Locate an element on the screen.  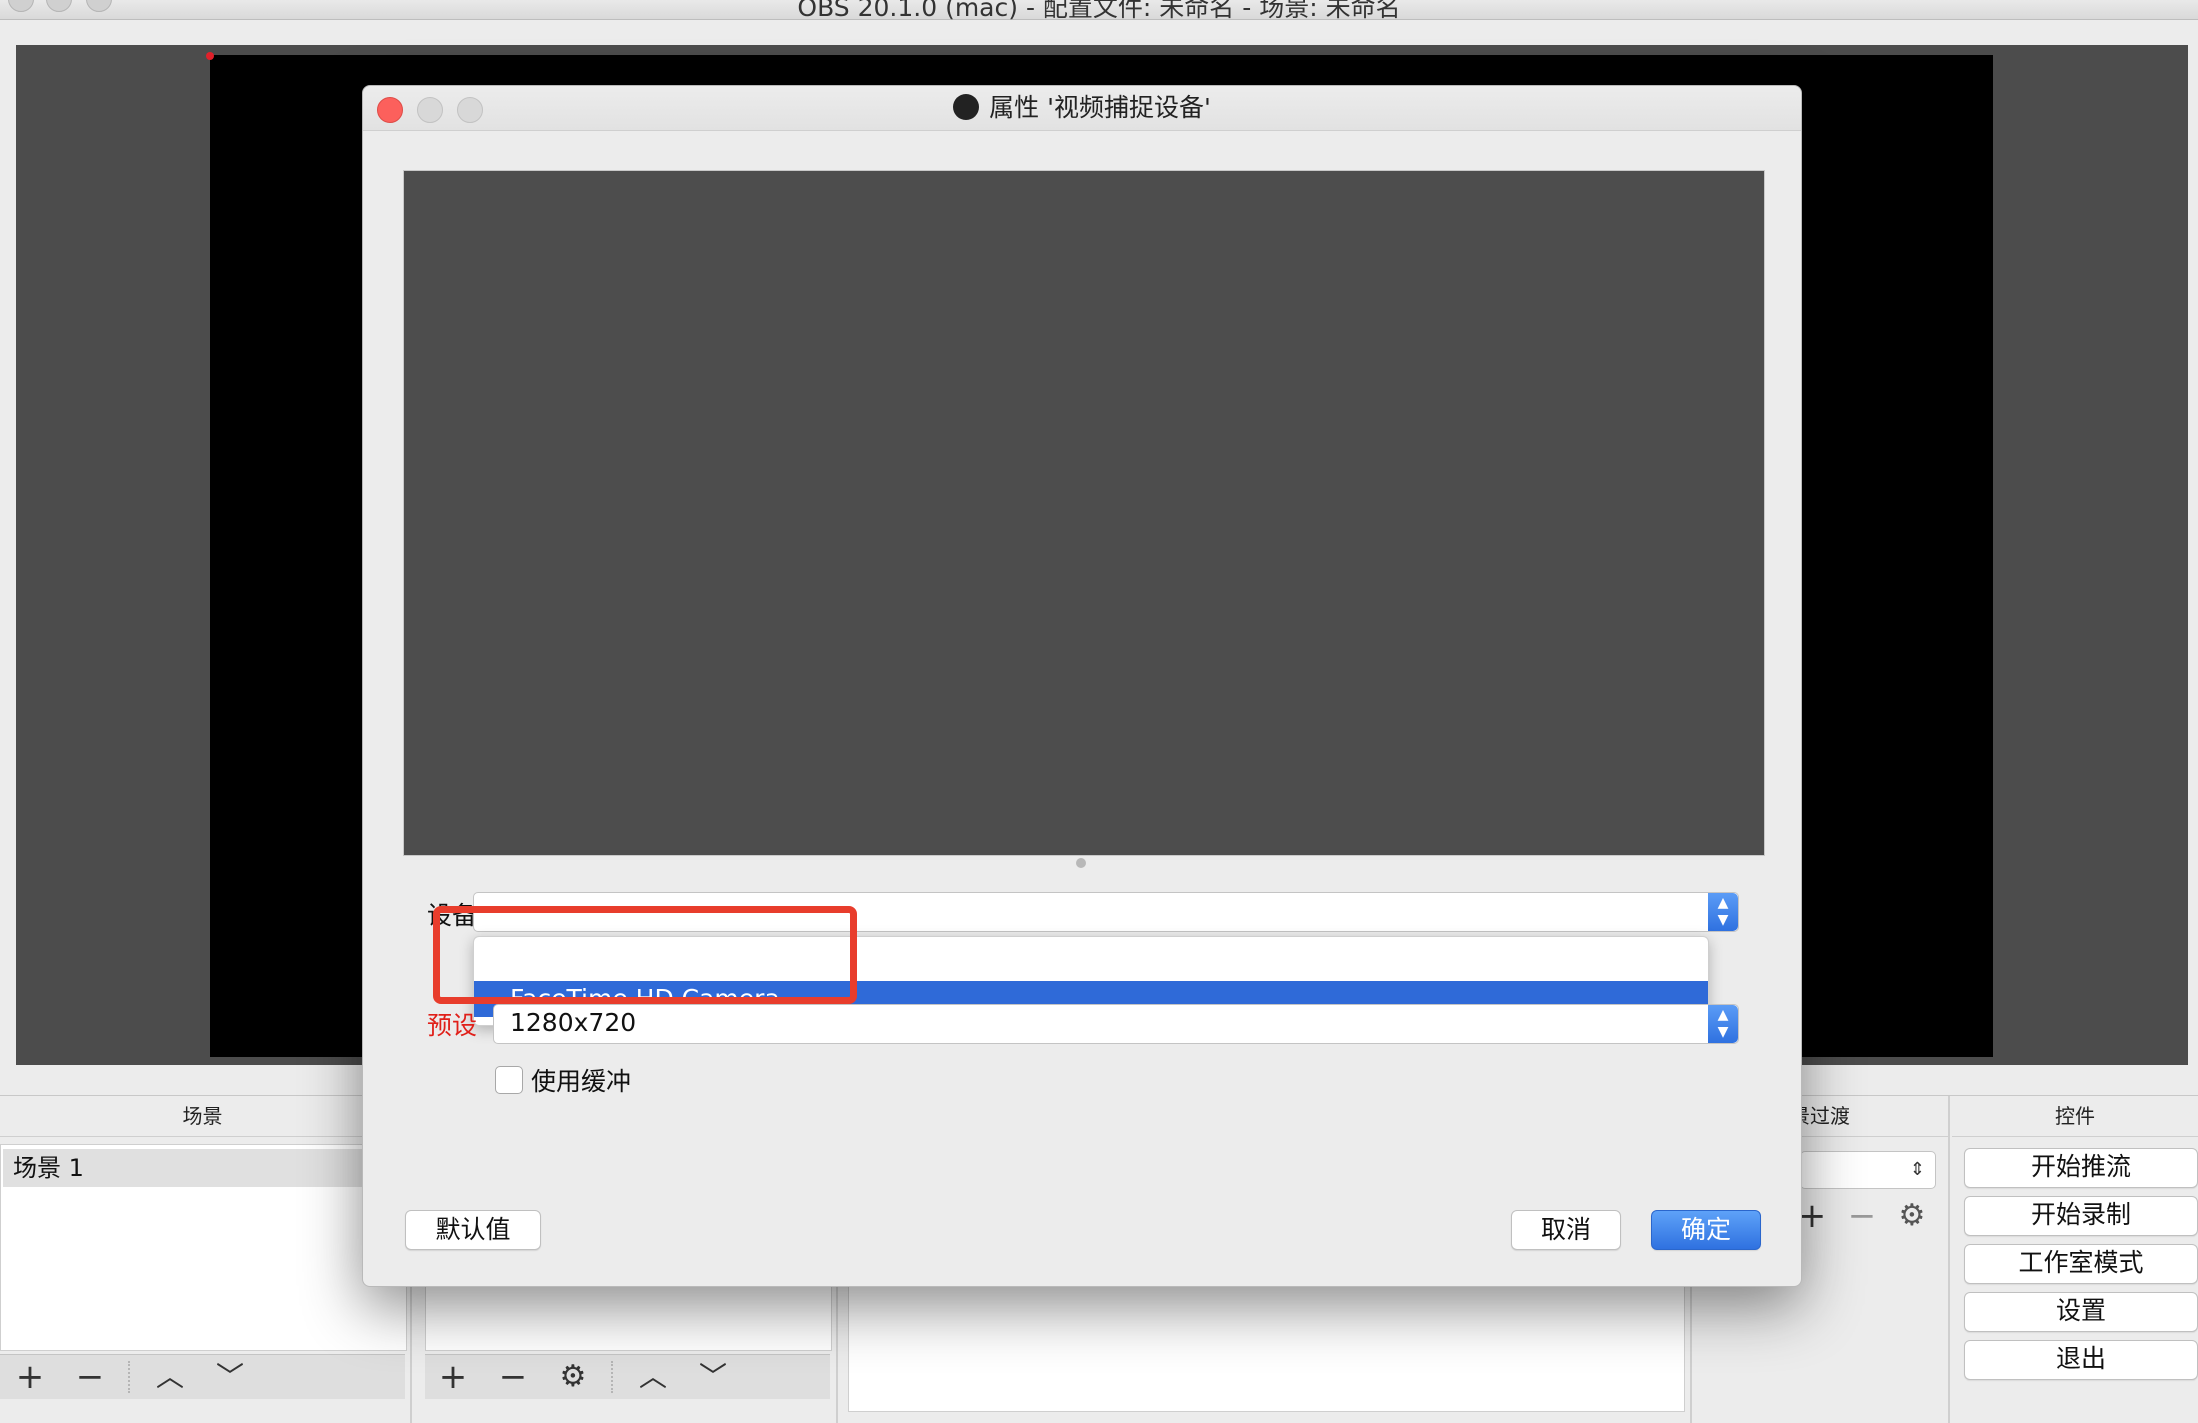
chevron-updown-icon: ⇕ is located at coordinates (1917, 1169).